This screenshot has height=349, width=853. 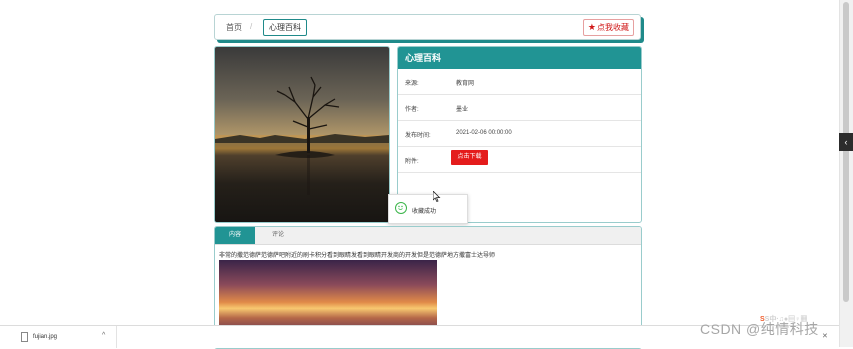 What do you see at coordinates (462, 110) in the screenshot?
I see `author-value: 墨业` at bounding box center [462, 110].